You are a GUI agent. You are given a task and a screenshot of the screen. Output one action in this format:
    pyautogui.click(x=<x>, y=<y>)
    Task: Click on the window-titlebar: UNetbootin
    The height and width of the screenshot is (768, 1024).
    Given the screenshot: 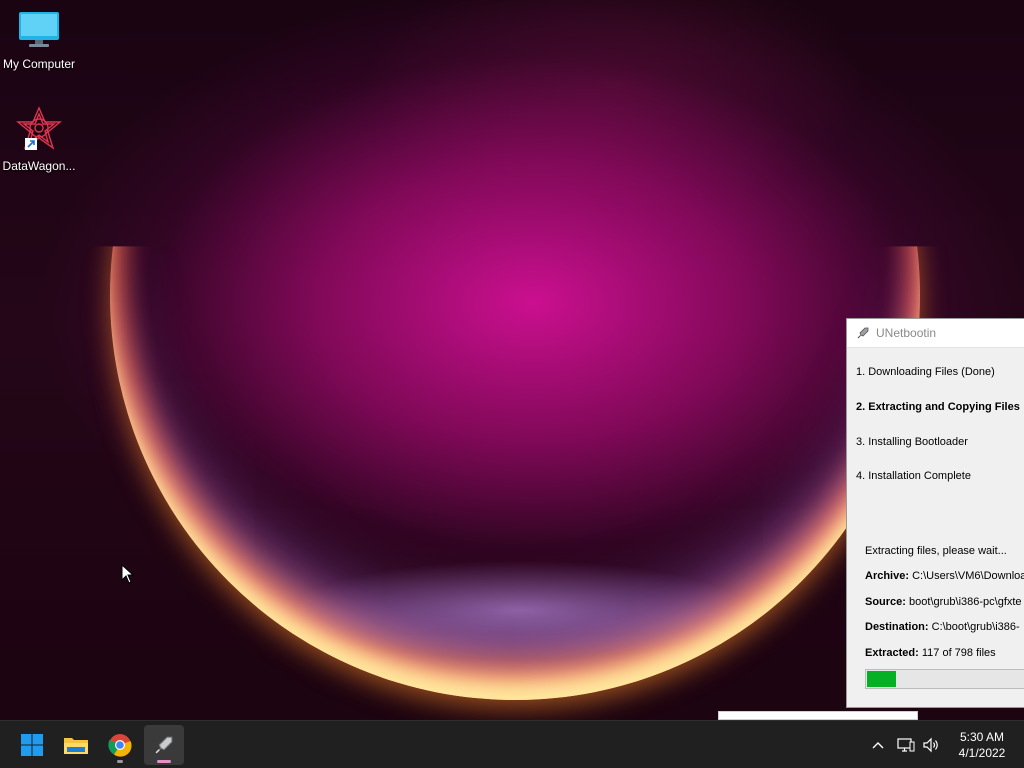 What is the action you would take?
    pyautogui.click(x=935, y=333)
    